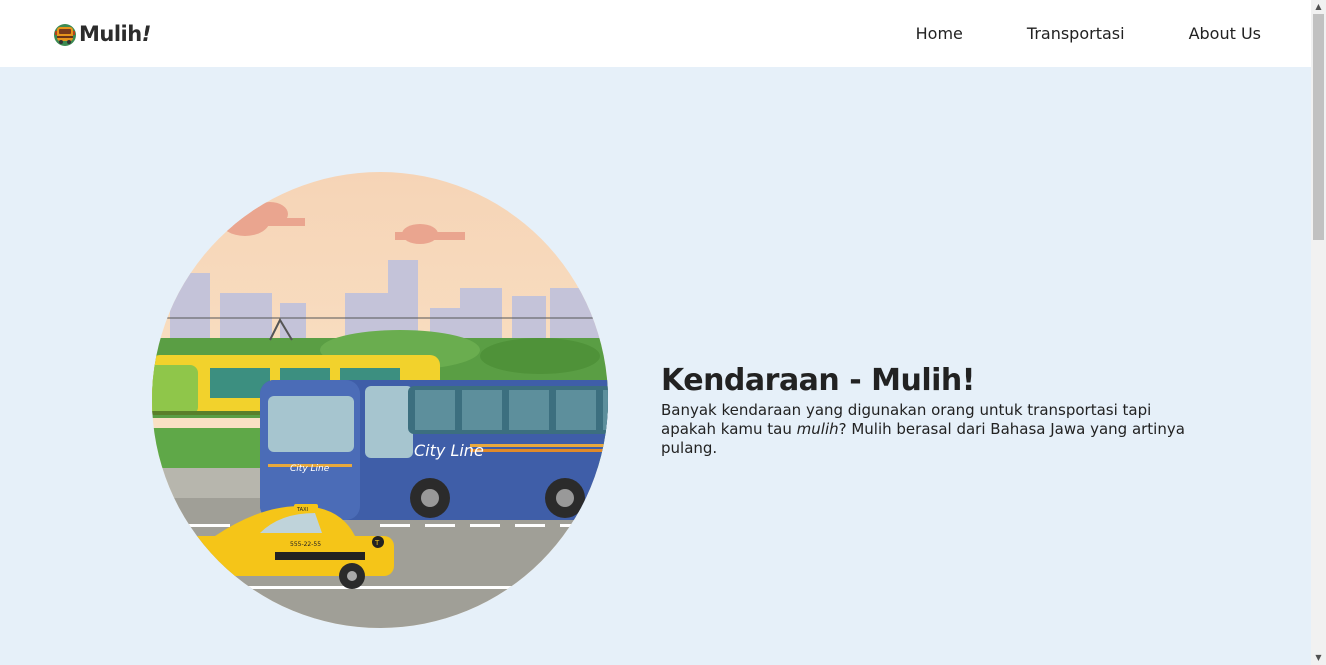 The image size is (1326, 665). Describe the element at coordinates (305, 544) in the screenshot. I see `taxi-number-text: 555-22-55` at that location.